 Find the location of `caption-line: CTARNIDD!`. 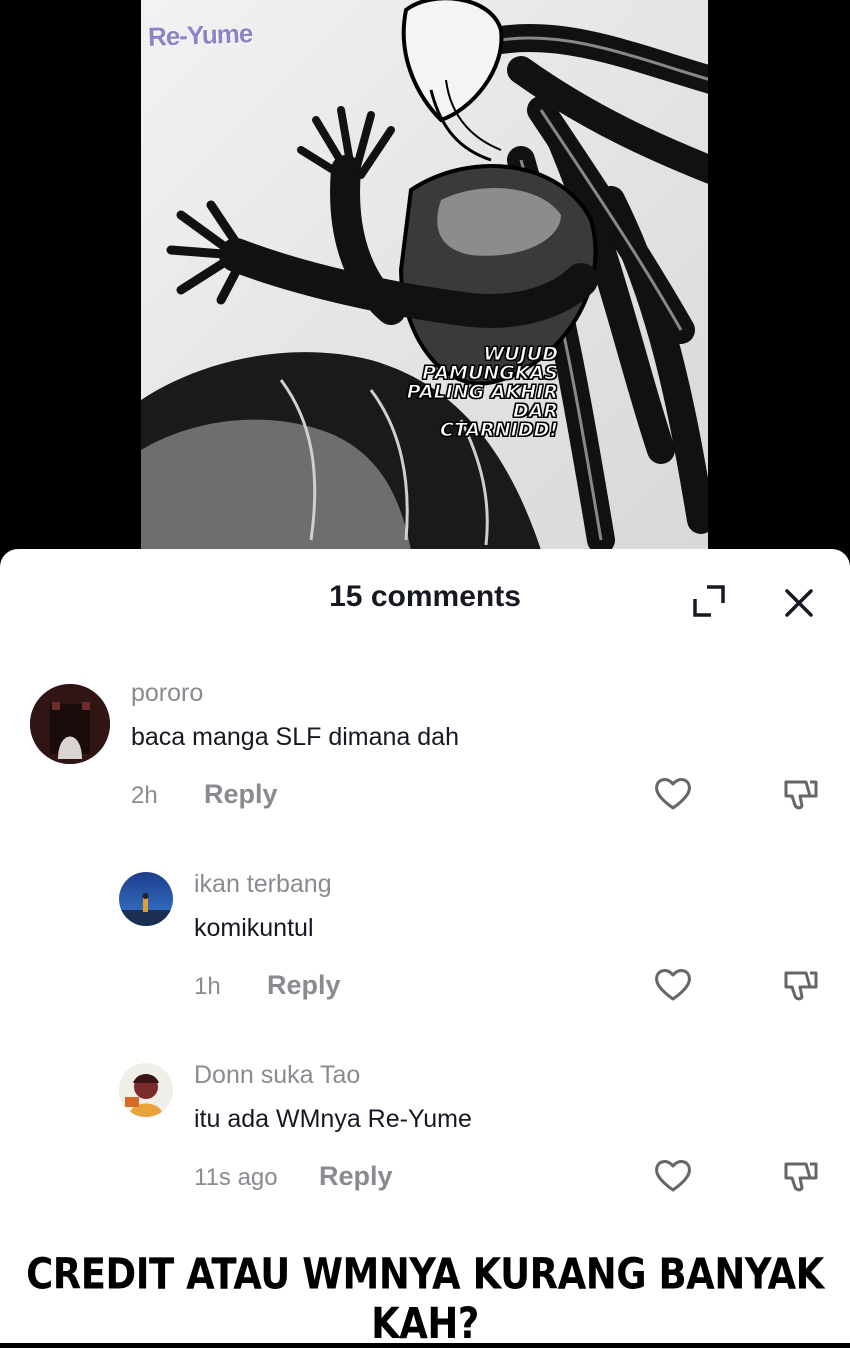

caption-line: CTARNIDD! is located at coordinates (499, 430).